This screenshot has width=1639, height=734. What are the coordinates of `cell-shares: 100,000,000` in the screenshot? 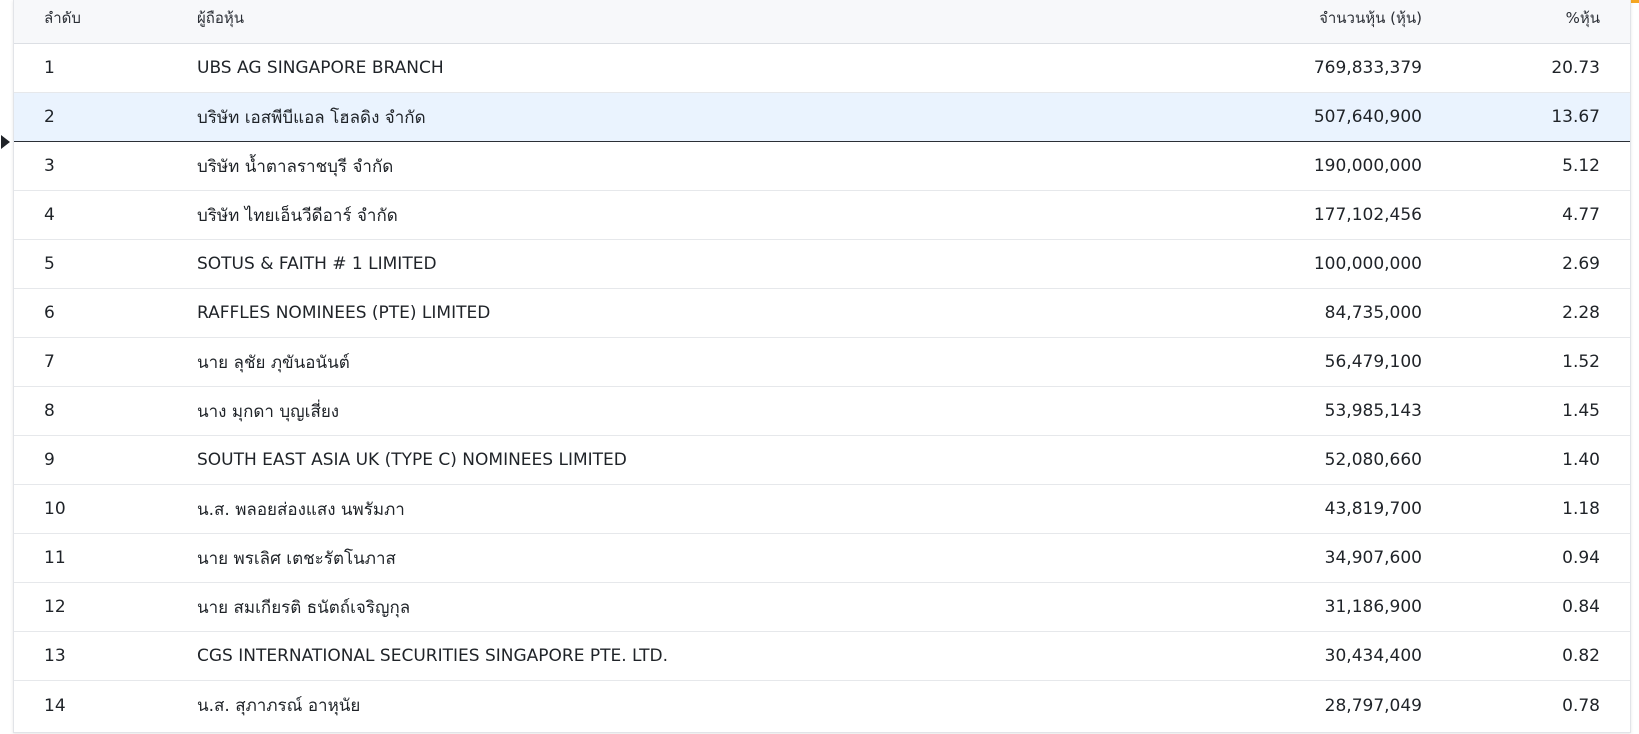 It's located at (1367, 264).